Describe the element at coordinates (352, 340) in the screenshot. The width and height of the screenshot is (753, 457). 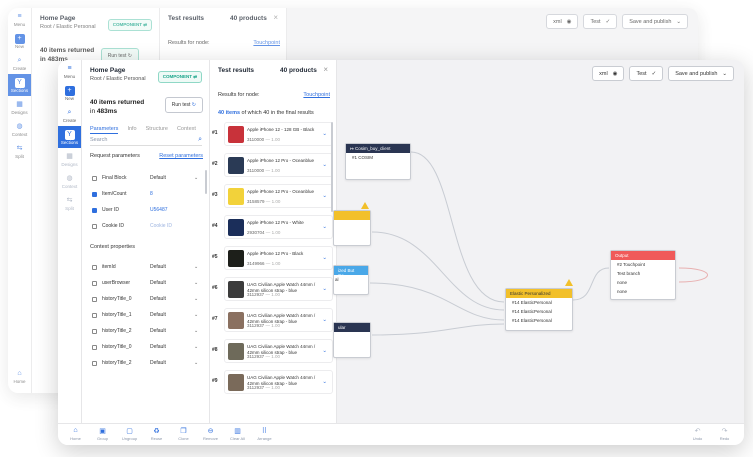
I see `node-left-partial-3: ular` at that location.